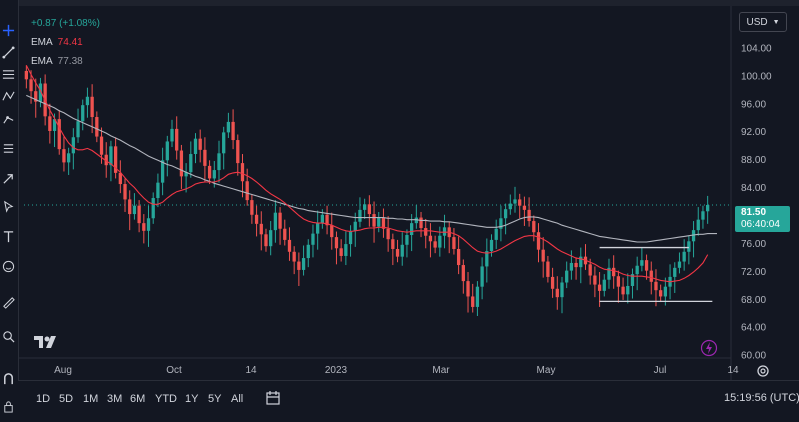 The image size is (799, 422). What do you see at coordinates (214, 399) in the screenshot?
I see `range-5y-button: 5Y` at bounding box center [214, 399].